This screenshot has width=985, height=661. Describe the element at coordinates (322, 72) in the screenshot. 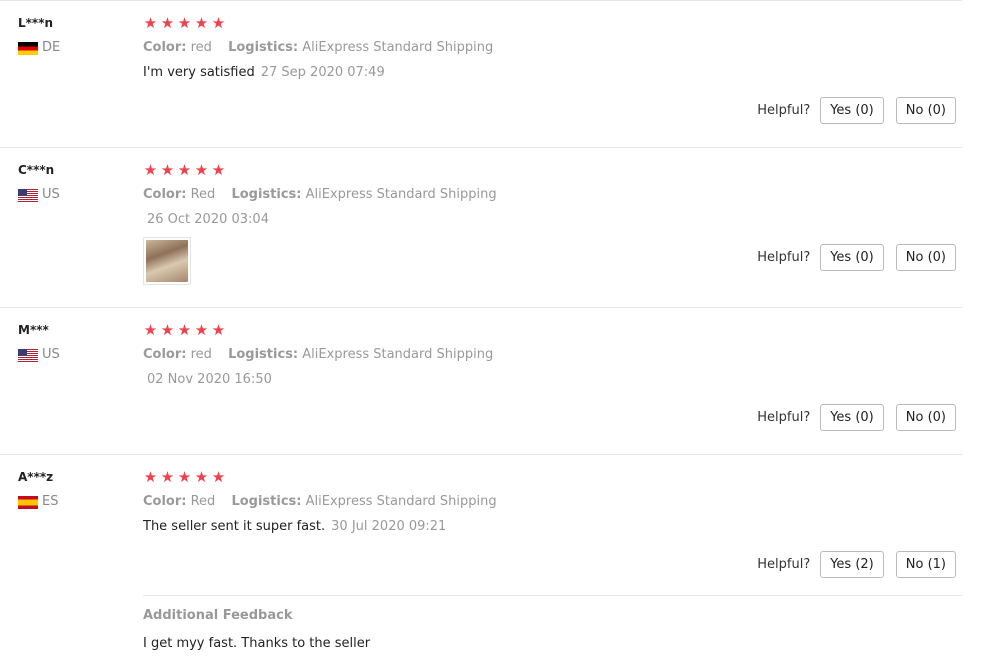

I see `review-date: 27 Sep 2020 07:49` at that location.